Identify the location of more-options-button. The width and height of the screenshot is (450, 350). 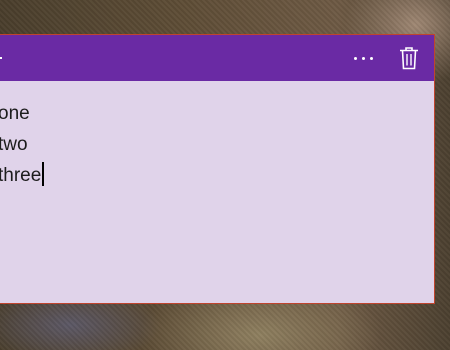
(363, 58).